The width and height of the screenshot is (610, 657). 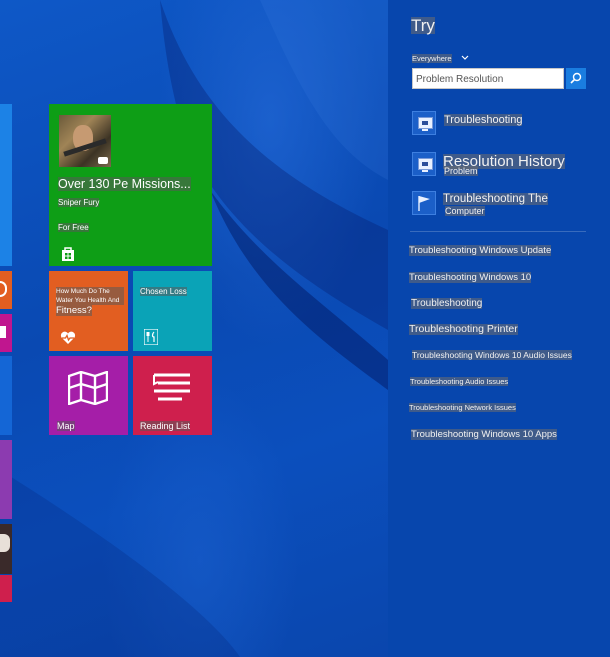 I want to click on suggestion-item: Troubleshooting Windows Update, so click(x=480, y=250).